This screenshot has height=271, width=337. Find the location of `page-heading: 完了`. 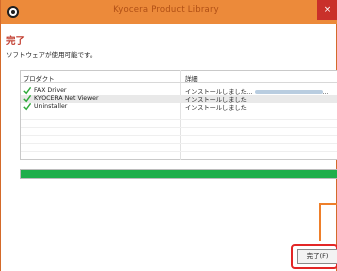

page-heading: 完了 is located at coordinates (16, 41).